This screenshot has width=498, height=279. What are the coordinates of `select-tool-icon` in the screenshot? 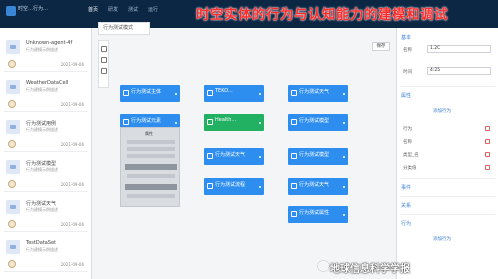 It's located at (103, 49).